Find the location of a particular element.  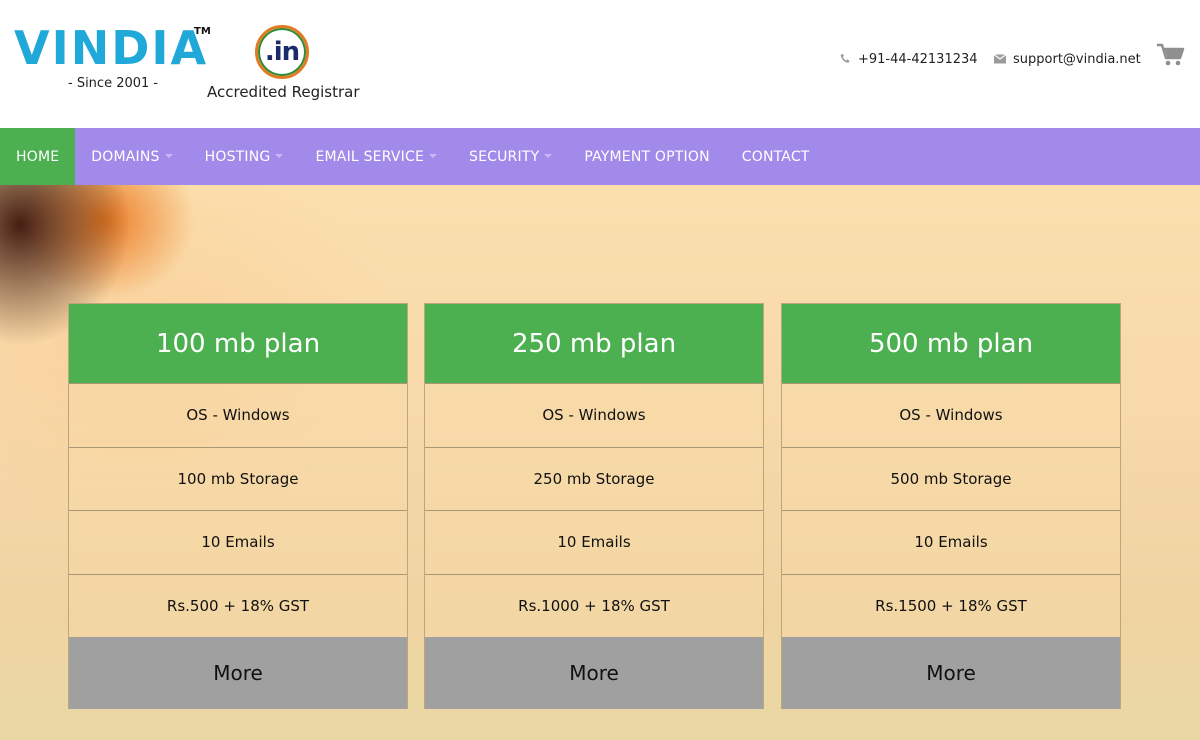

nav-home-label: HOME is located at coordinates (38, 156).